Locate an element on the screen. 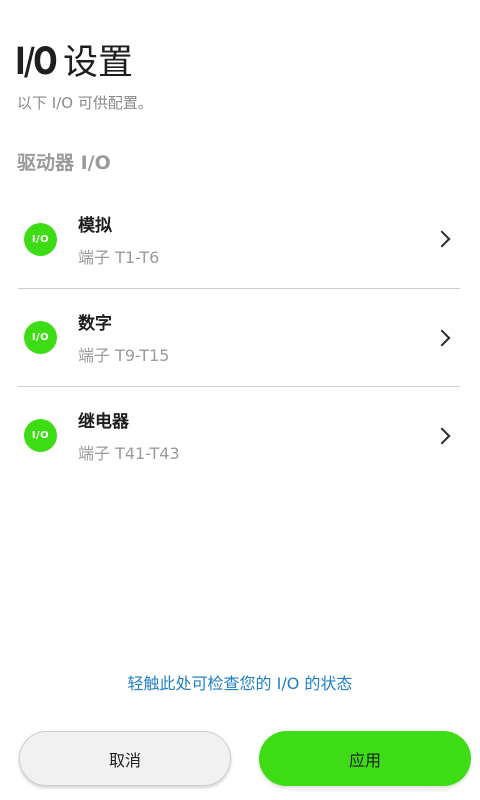  io-item-relay: I/O 继电器 端子 T41-T43 is located at coordinates (239, 435).